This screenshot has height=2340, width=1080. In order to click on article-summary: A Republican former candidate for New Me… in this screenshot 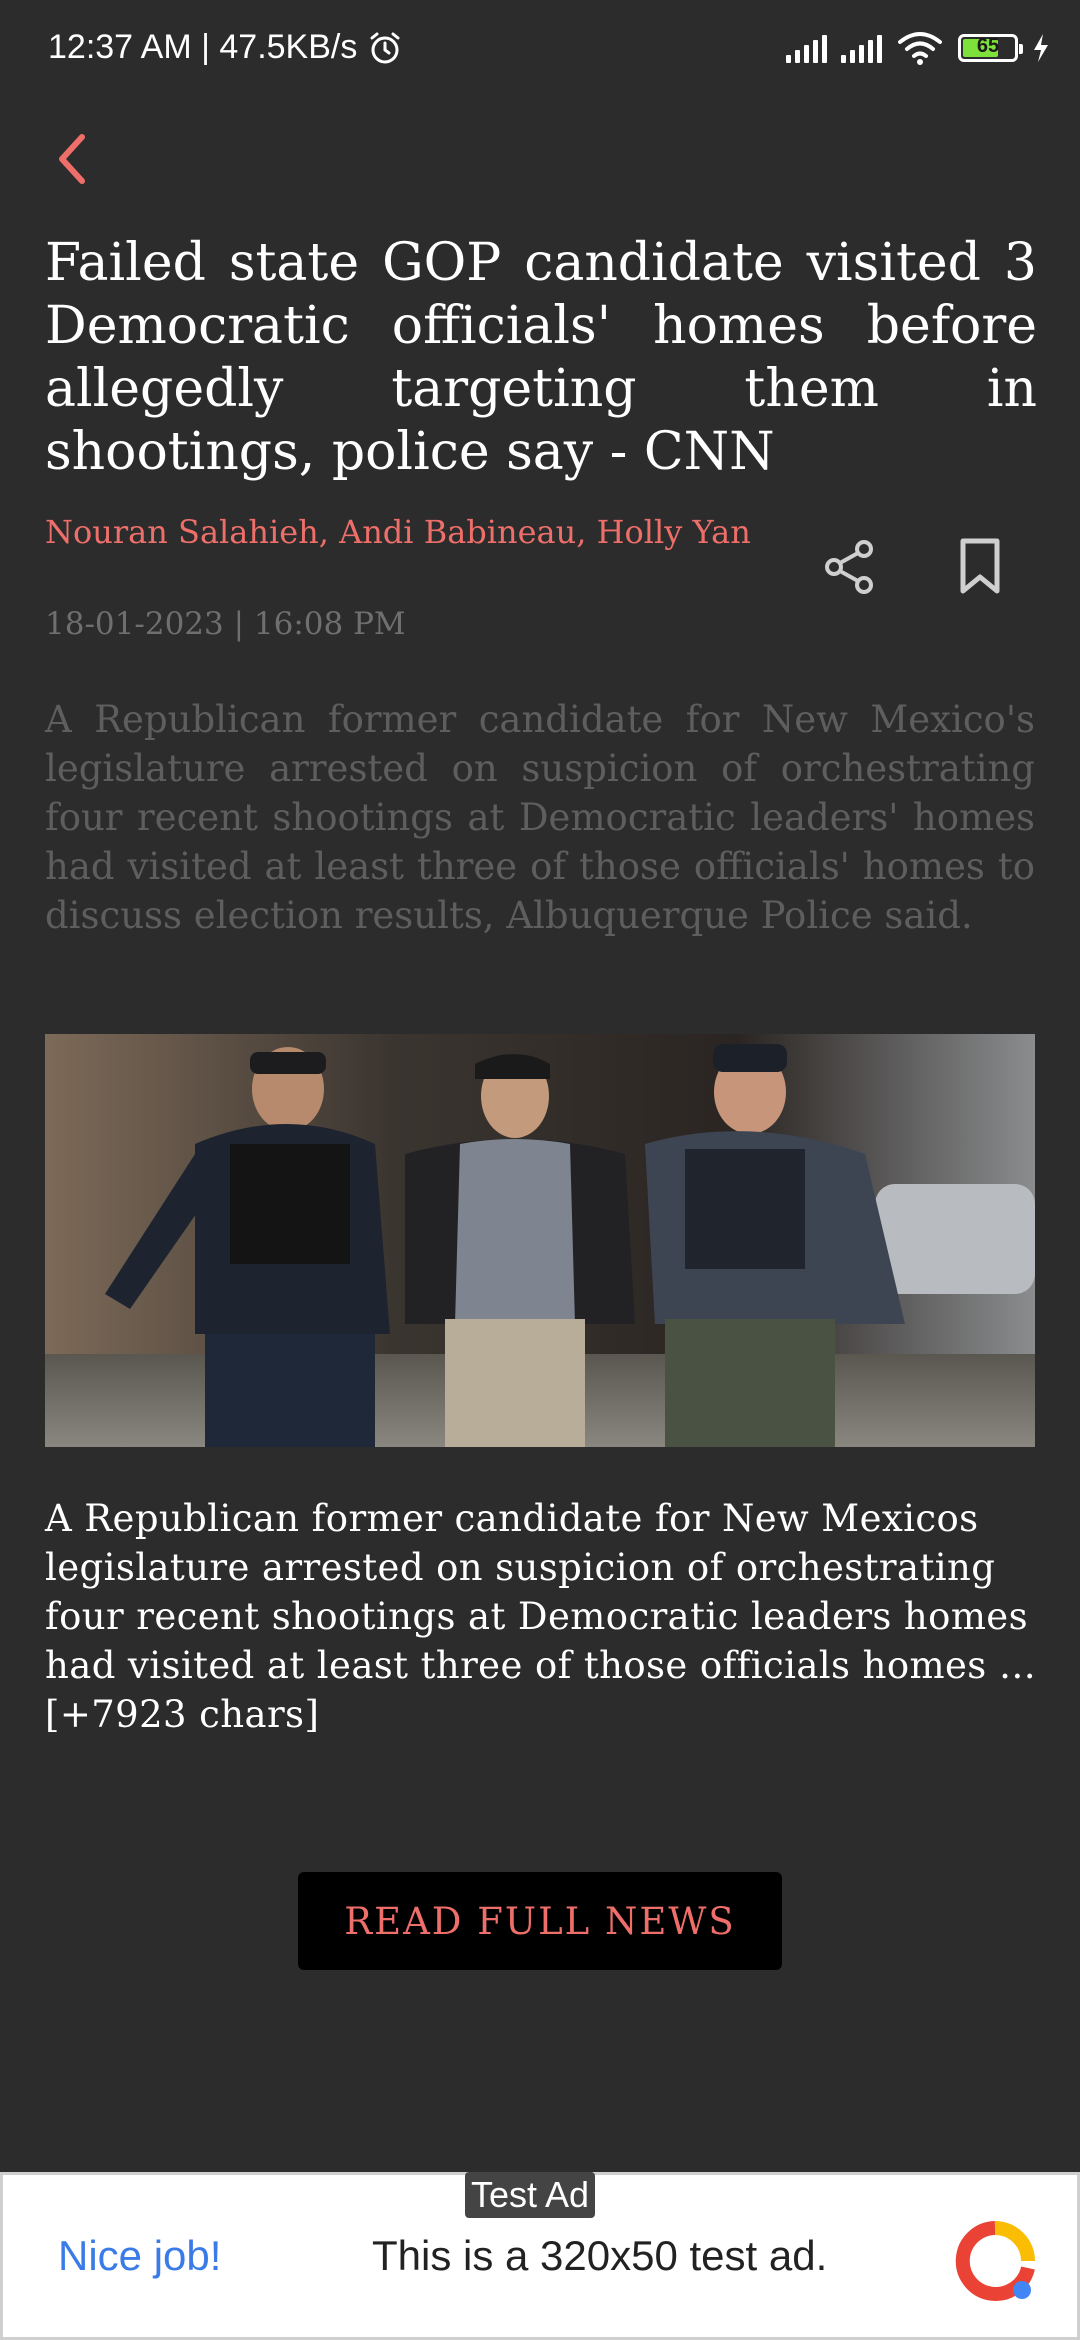, I will do `click(540, 817)`.